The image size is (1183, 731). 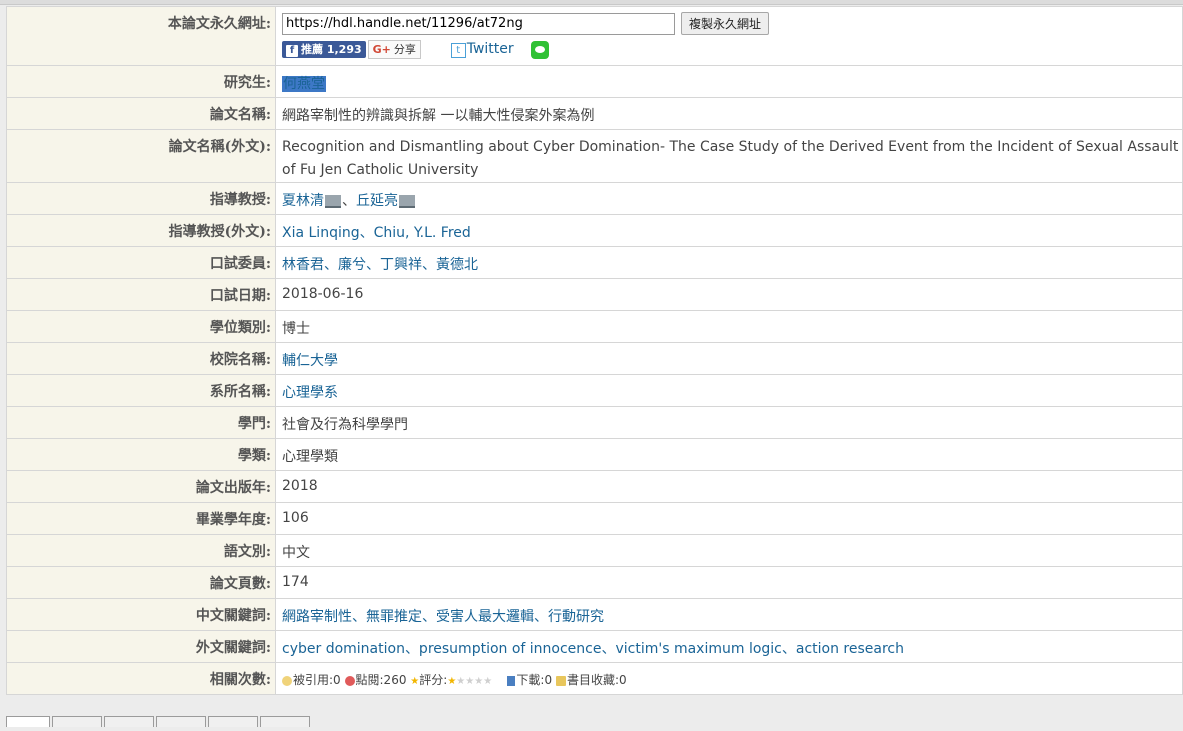 What do you see at coordinates (345, 425) in the screenshot?
I see `discipline: 社會及行為科學學門` at bounding box center [345, 425].